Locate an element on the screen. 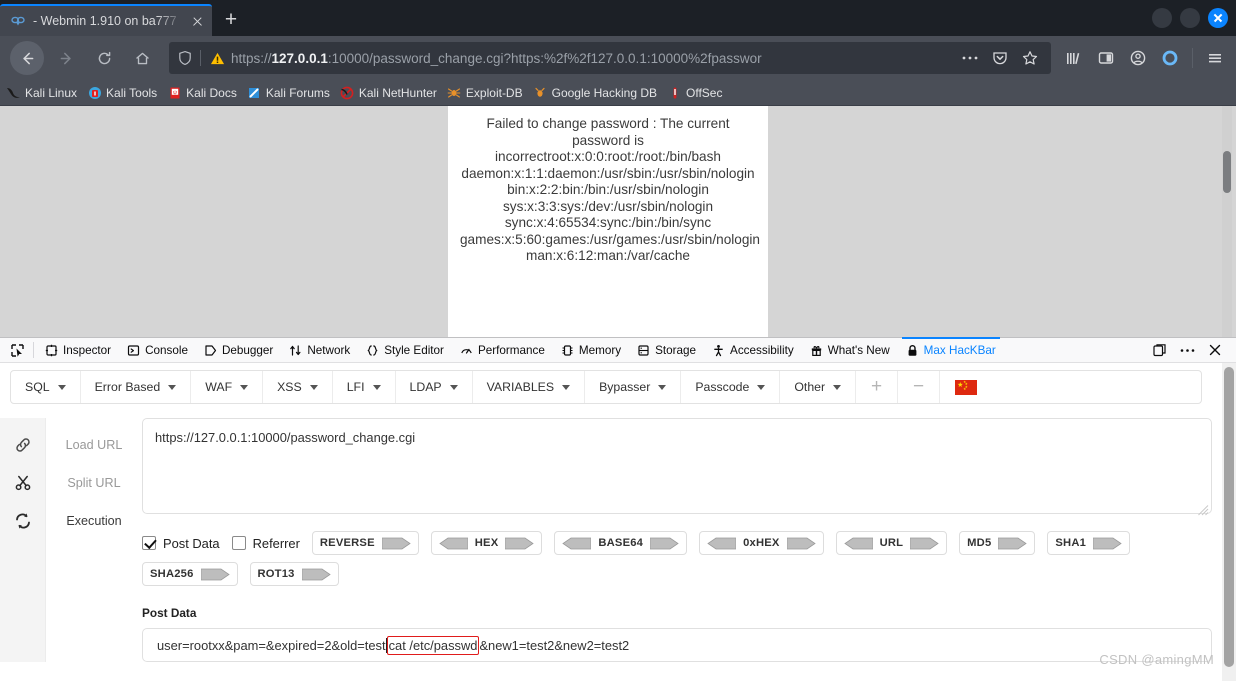  encoder-md5: MD5 is located at coordinates (997, 543).